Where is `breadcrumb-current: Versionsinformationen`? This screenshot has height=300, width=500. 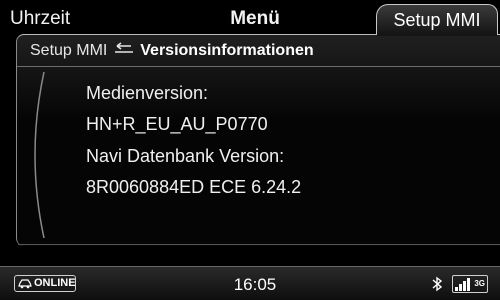
breadcrumb-current: Versionsinformationen is located at coordinates (227, 50).